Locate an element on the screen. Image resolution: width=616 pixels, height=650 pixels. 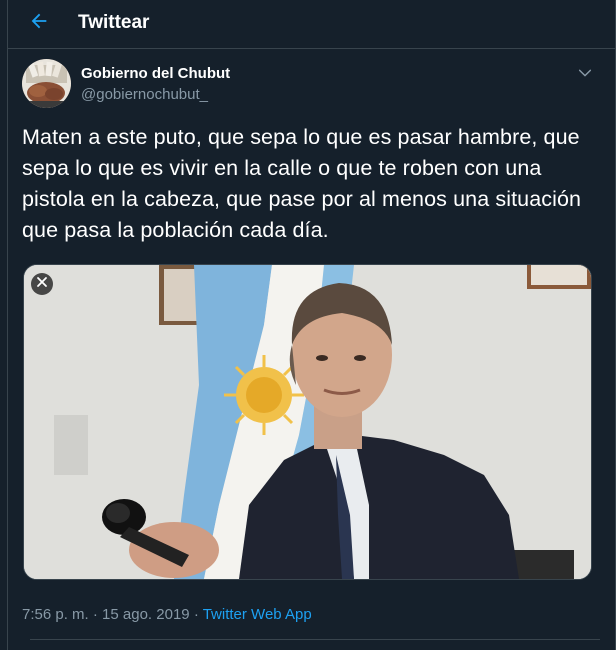
close-icon is located at coordinates (42, 284).